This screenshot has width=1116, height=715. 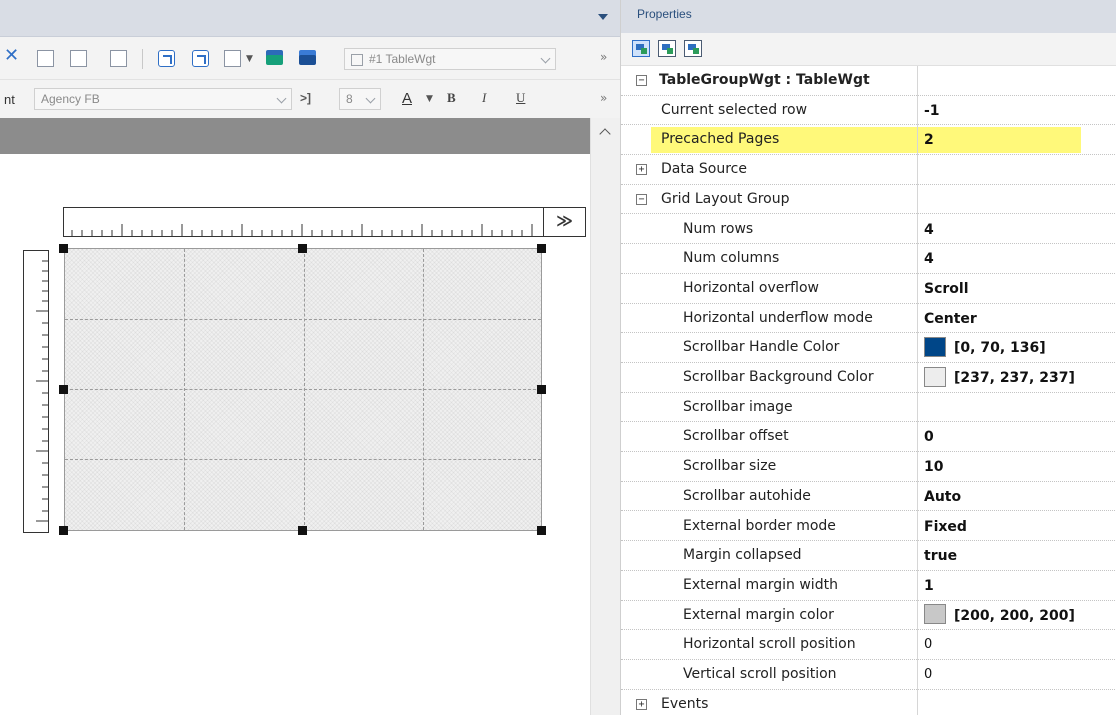 What do you see at coordinates (1016, 288) in the screenshot?
I see `property-value: Scroll` at bounding box center [1016, 288].